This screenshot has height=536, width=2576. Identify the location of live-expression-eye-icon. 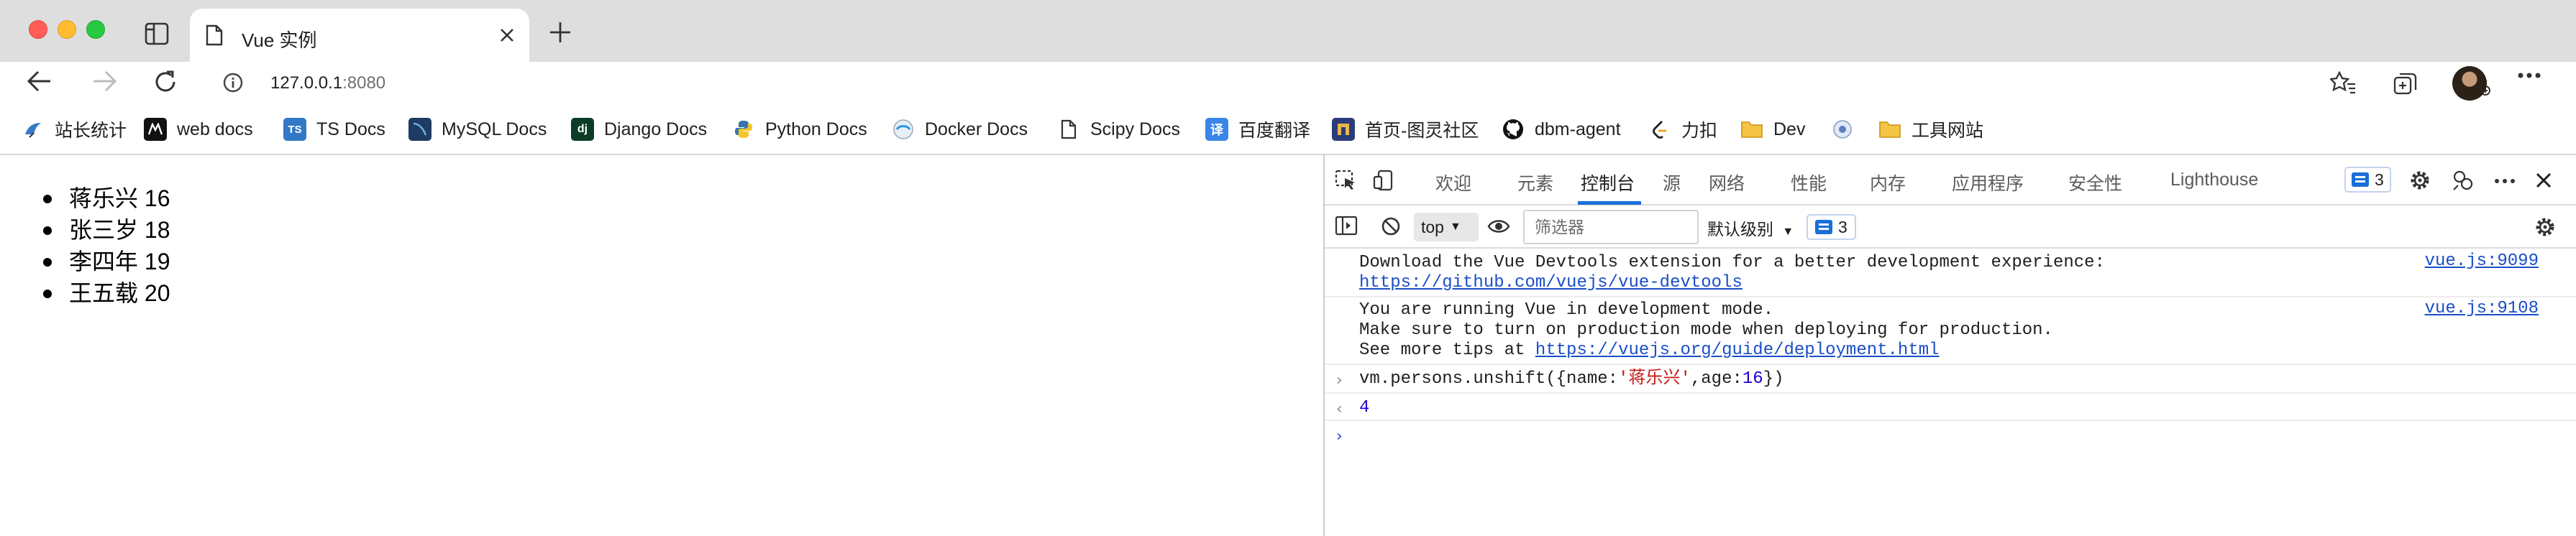
(1498, 226).